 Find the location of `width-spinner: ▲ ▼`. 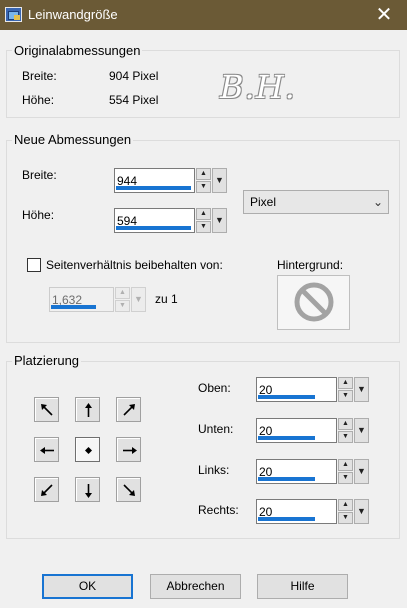

width-spinner: ▲ ▼ is located at coordinates (203, 180).